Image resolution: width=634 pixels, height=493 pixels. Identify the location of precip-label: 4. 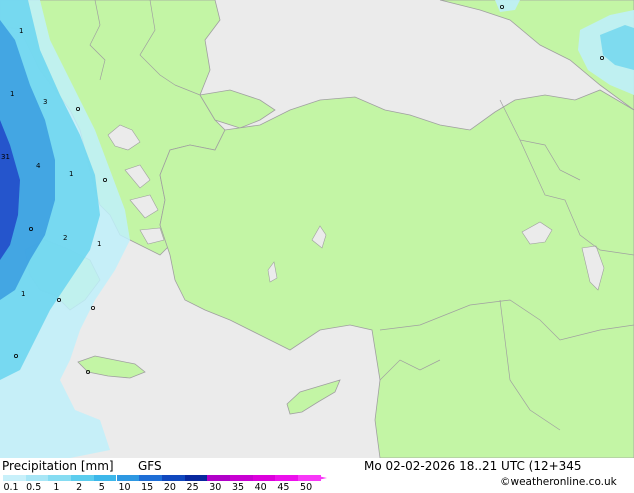
(38, 166).